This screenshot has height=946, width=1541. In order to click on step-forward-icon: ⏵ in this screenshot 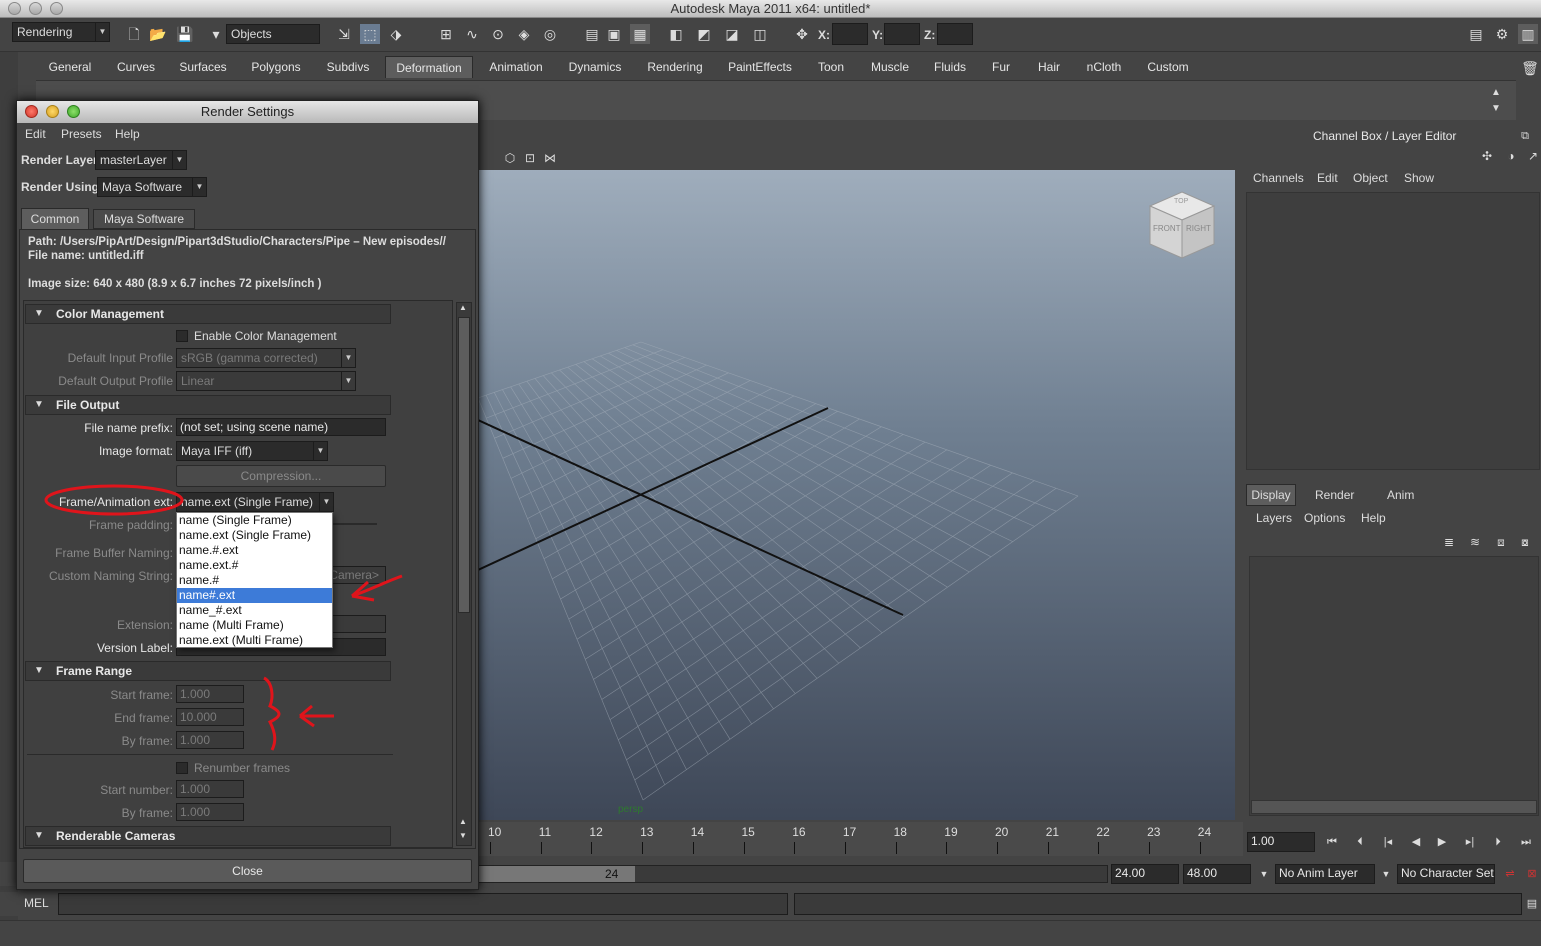, I will do `click(1498, 842)`.